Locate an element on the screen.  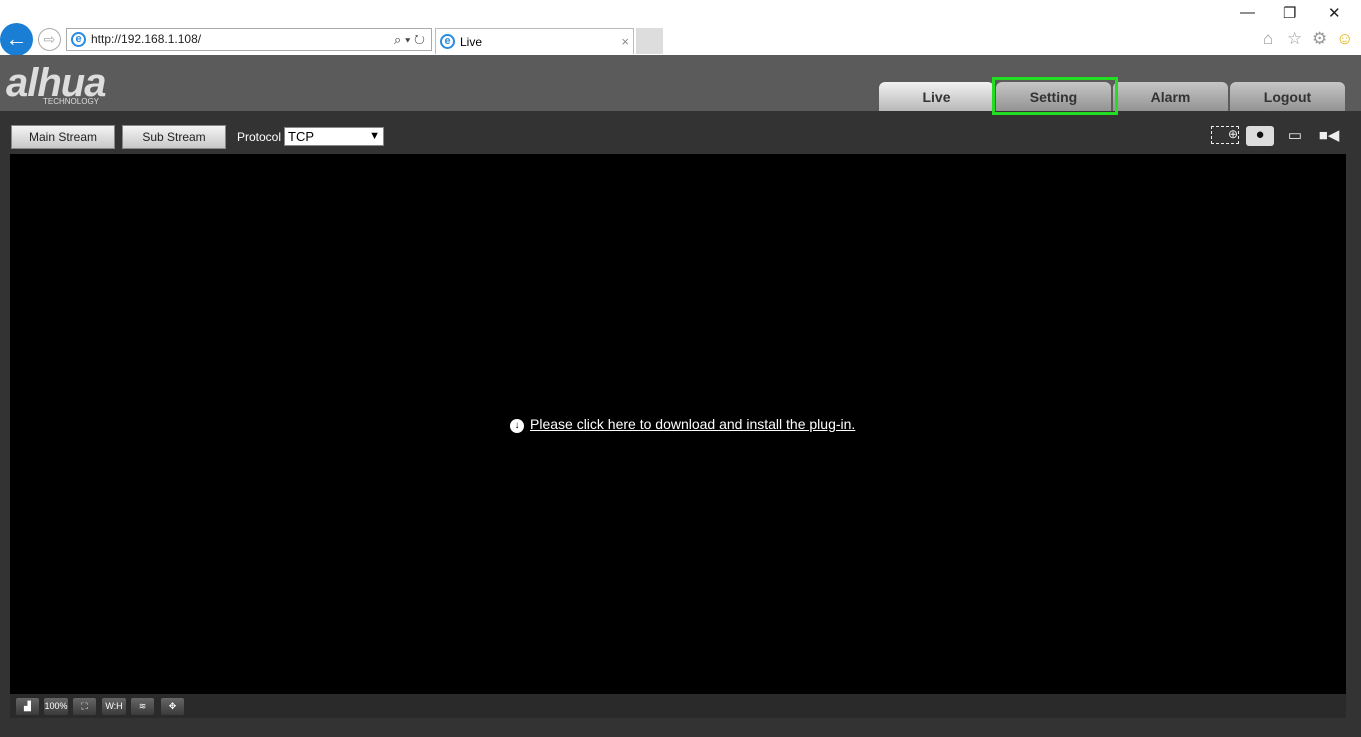
restore-button: ❐ is located at coordinates (1289, 13).